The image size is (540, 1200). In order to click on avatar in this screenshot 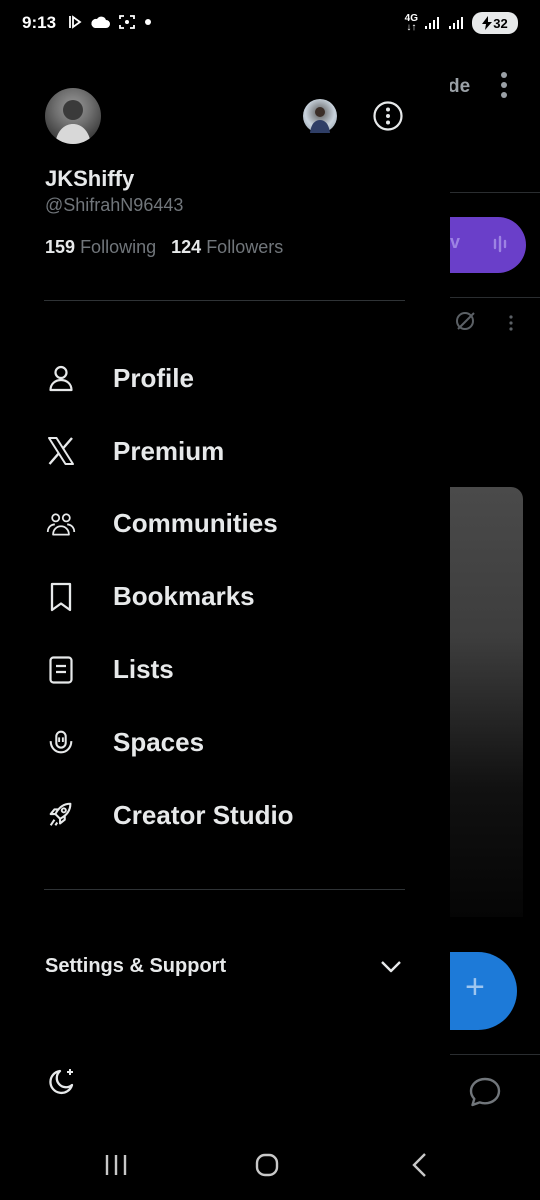, I will do `click(73, 116)`.